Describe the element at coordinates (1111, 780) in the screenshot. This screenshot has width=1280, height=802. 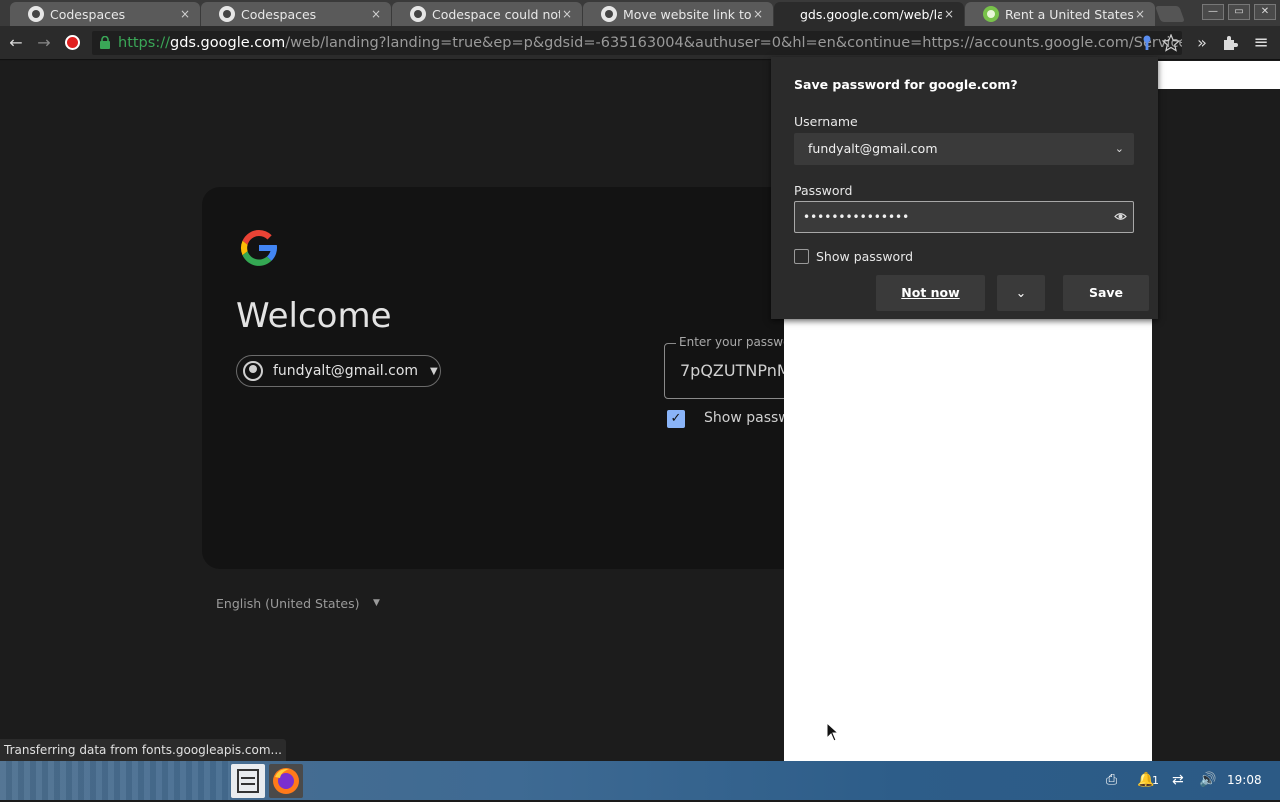
I see `printer-icon: ⎙` at that location.